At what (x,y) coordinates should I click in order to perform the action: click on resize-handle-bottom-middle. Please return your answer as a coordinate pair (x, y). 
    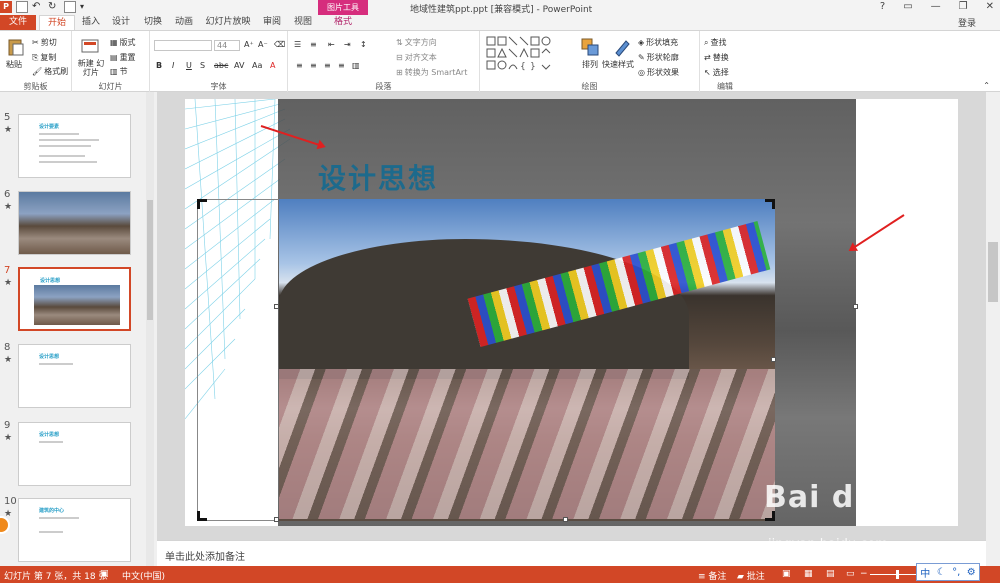
    Looking at the image, I should click on (565, 519).